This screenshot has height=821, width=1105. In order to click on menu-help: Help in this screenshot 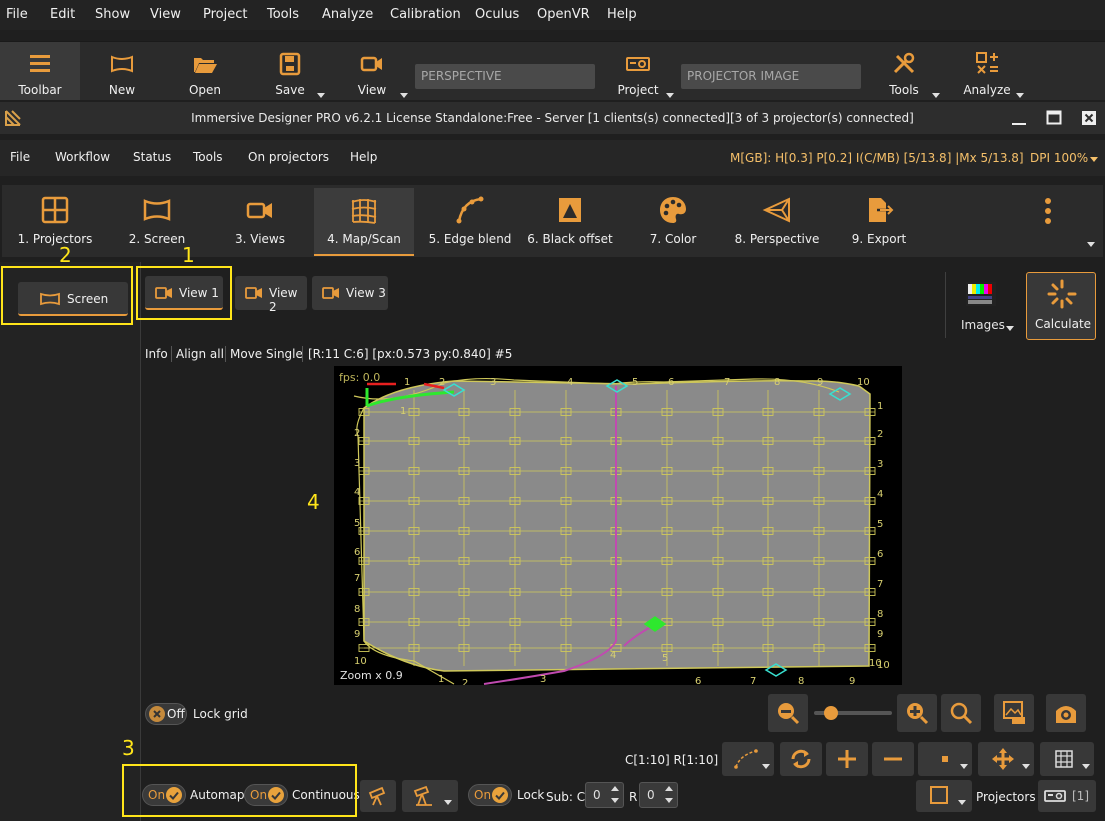, I will do `click(622, 14)`.